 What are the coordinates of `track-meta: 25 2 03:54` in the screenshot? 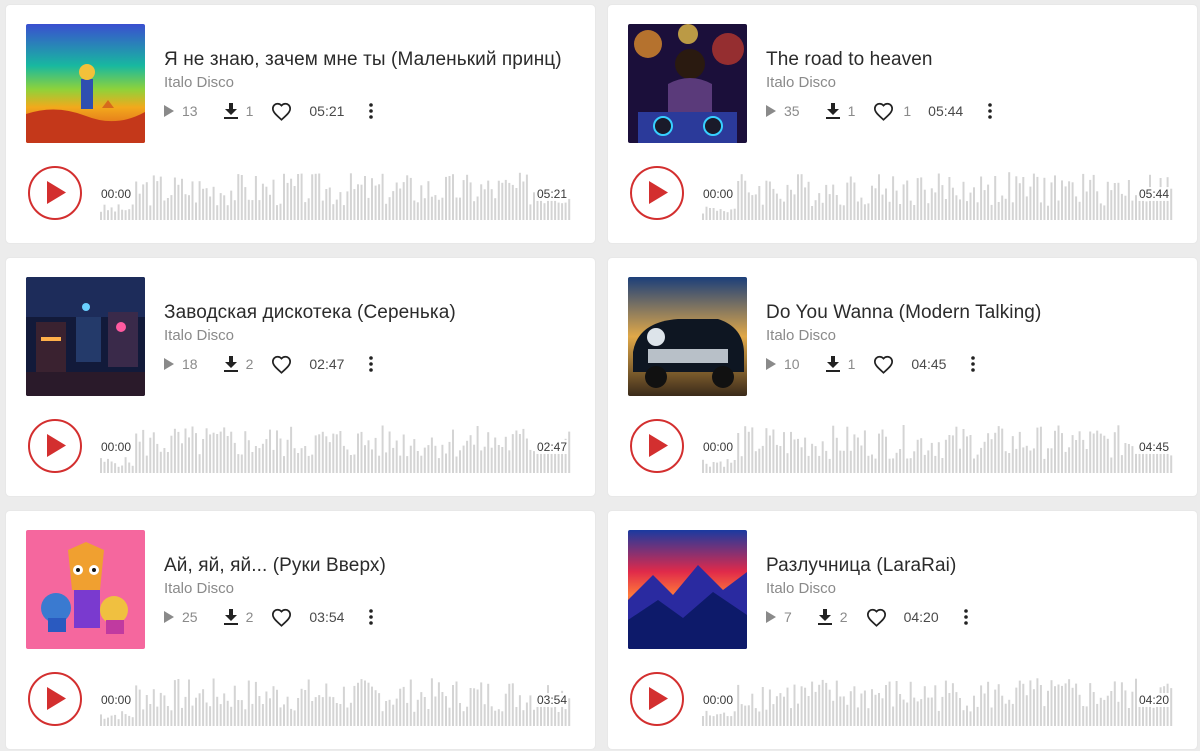 It's located at (269, 617).